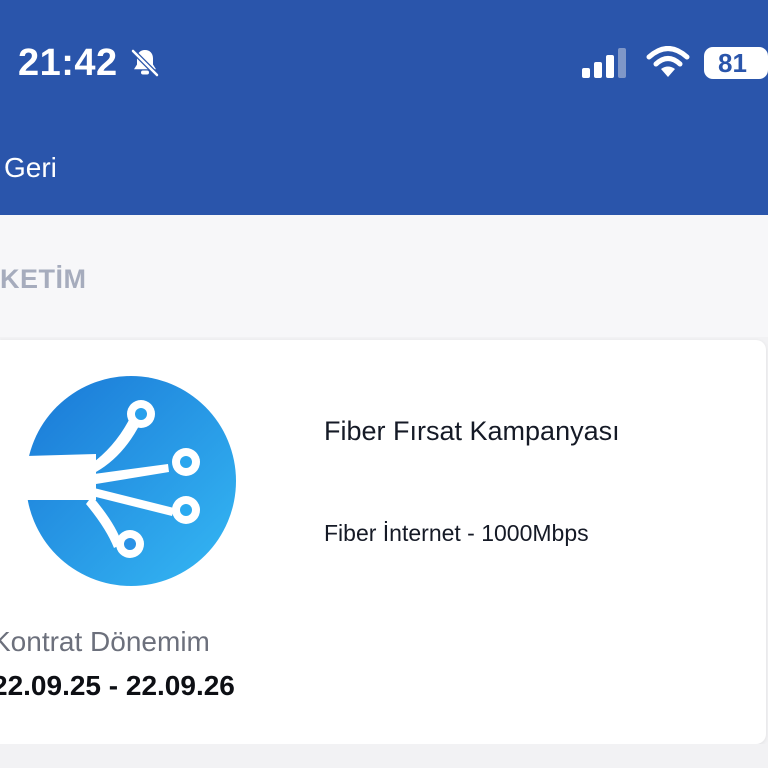 The image size is (768, 768). I want to click on back-button: Geri, so click(30, 168).